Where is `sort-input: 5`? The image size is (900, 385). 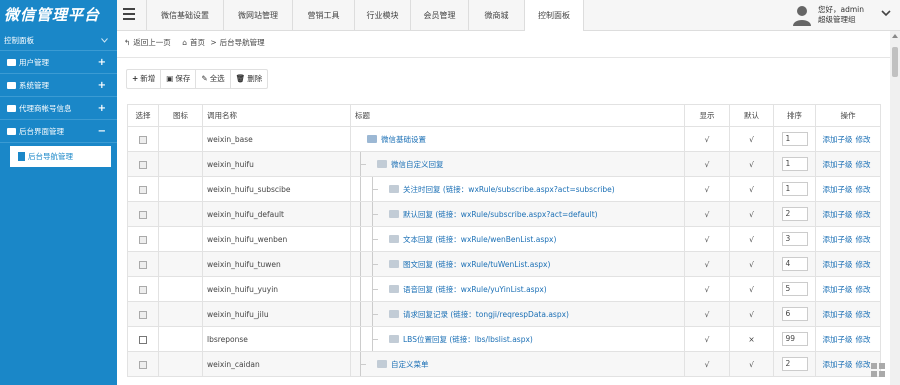 sort-input: 5 is located at coordinates (794, 289).